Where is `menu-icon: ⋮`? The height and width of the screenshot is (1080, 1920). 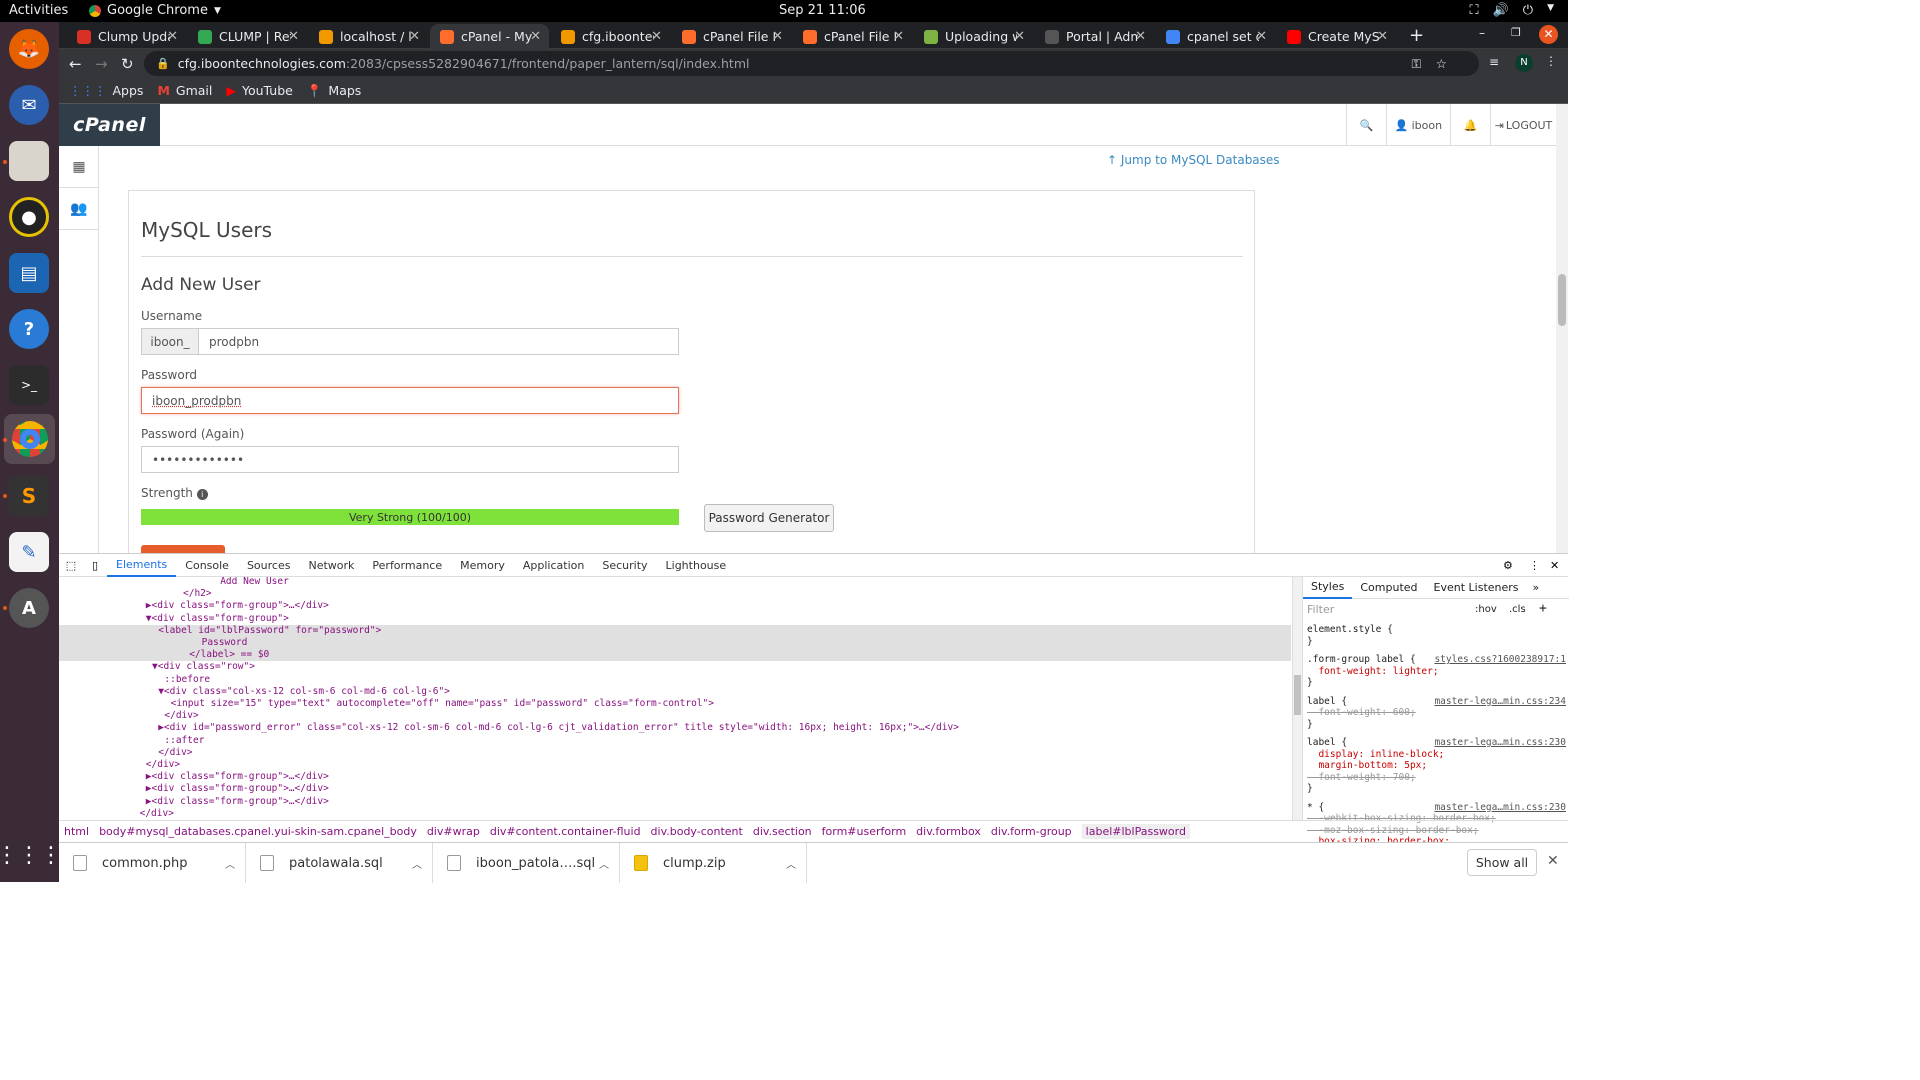 menu-icon: ⋮ is located at coordinates (1551, 61).